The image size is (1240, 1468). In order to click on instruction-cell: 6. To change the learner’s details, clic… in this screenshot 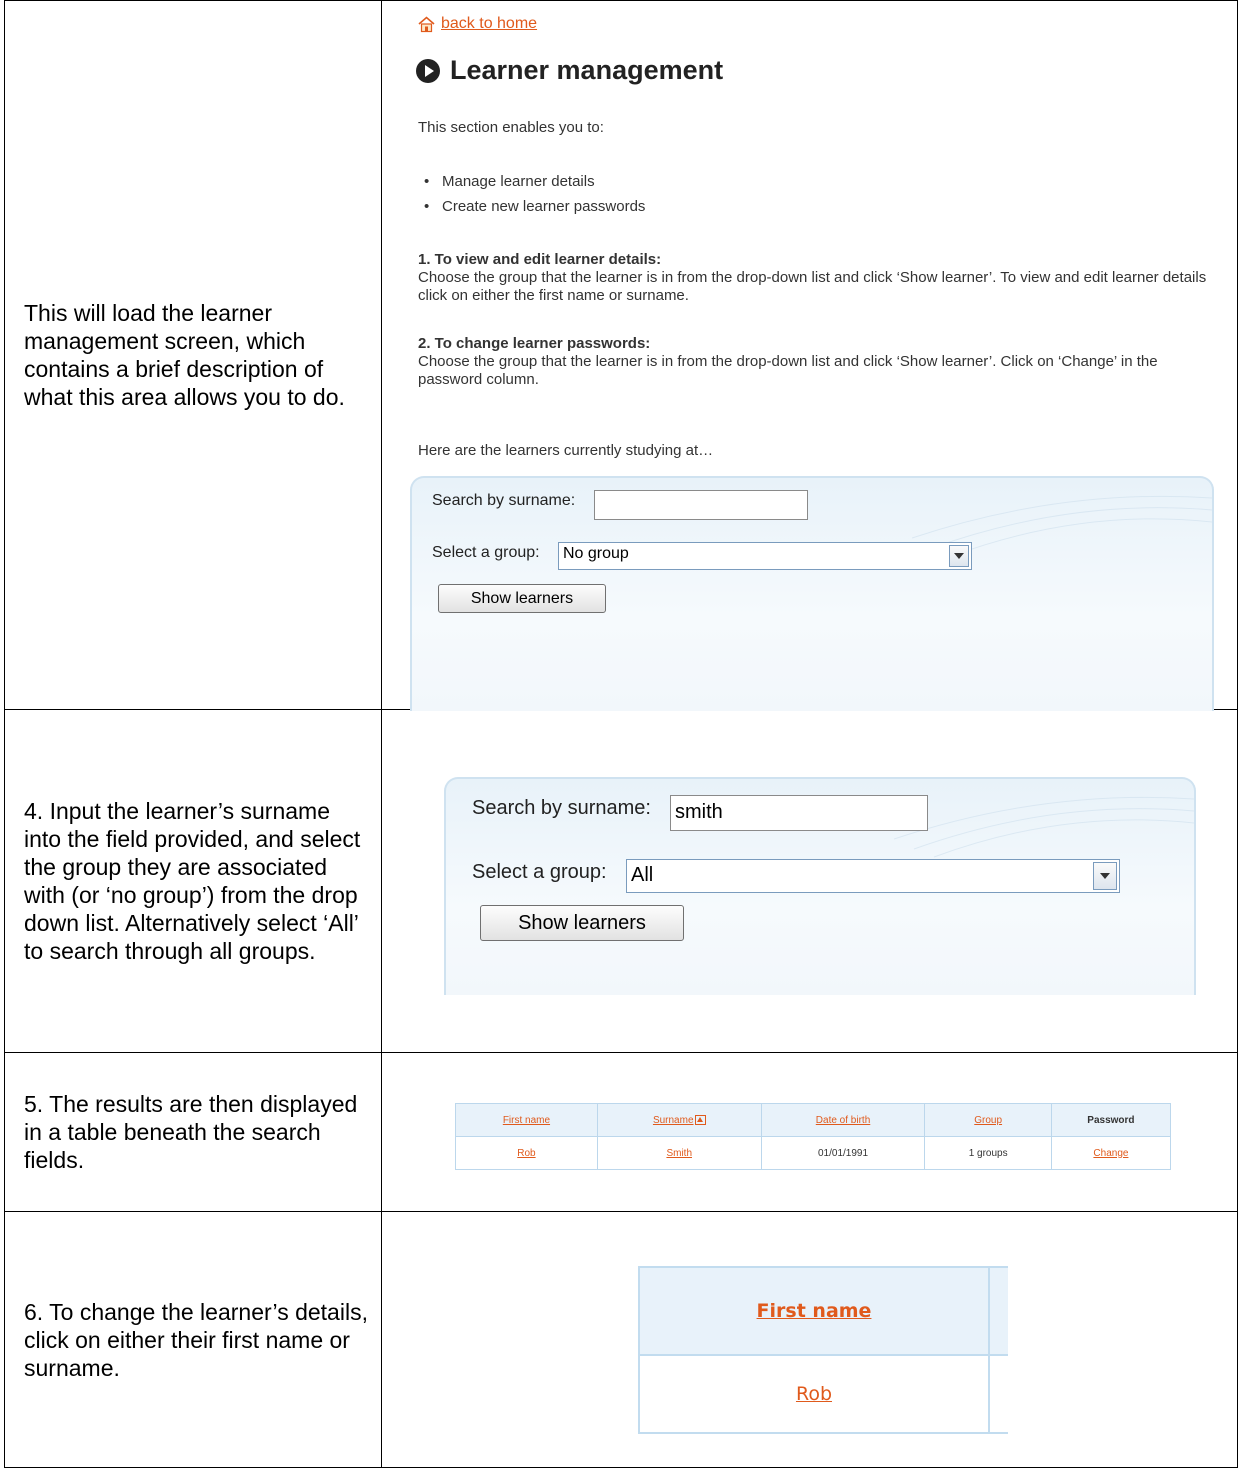, I will do `click(193, 1339)`.